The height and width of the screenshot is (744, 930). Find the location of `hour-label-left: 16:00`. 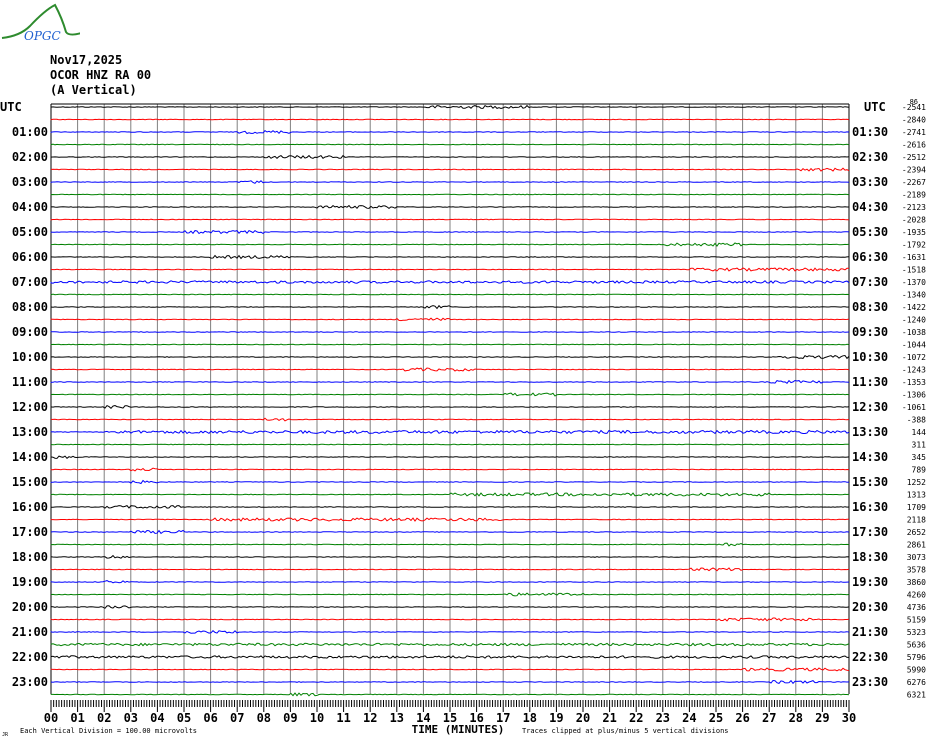

hour-label-left: 16:00 is located at coordinates (30, 507).